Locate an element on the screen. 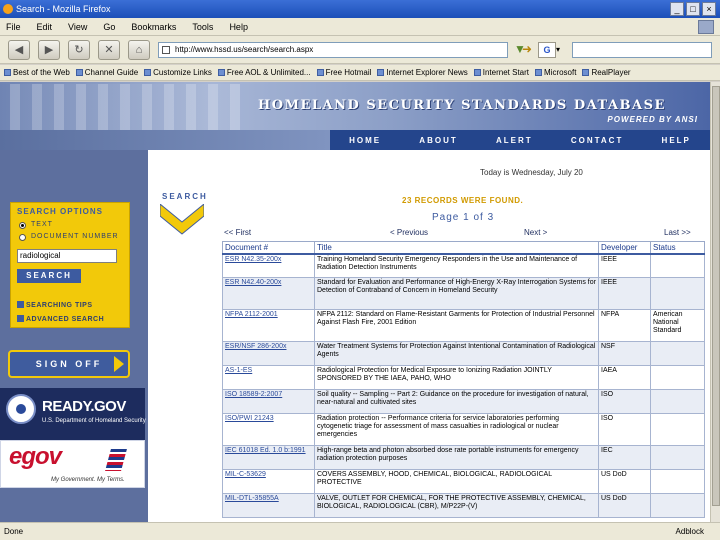  bookmark-item: RealPlayer is located at coordinates (606, 72).